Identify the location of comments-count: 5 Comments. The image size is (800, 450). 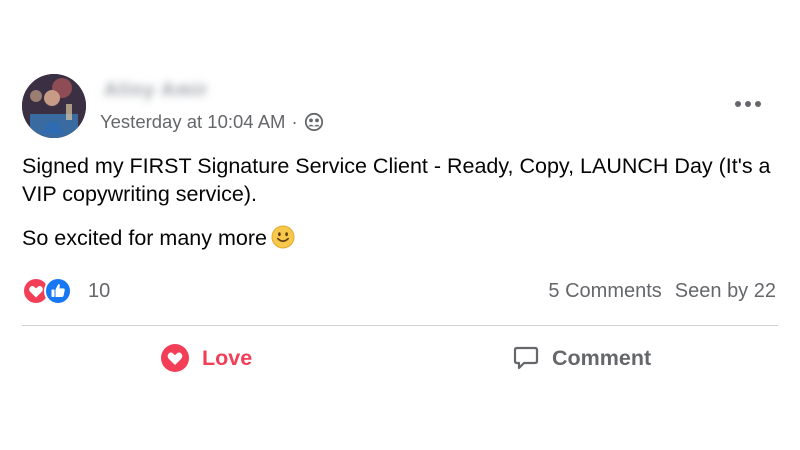
(604, 291).